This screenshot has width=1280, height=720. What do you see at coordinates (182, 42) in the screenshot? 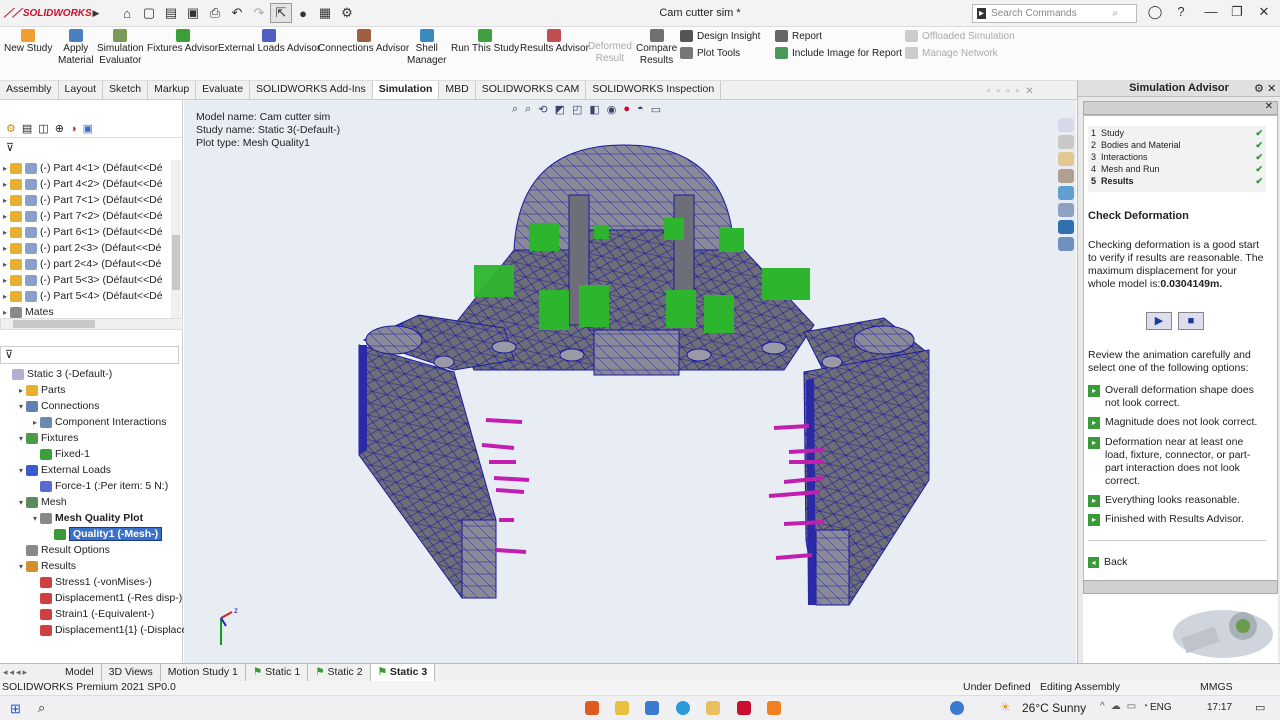
I see `fixtures-advisor-button: Fixtures Advisor` at bounding box center [182, 42].